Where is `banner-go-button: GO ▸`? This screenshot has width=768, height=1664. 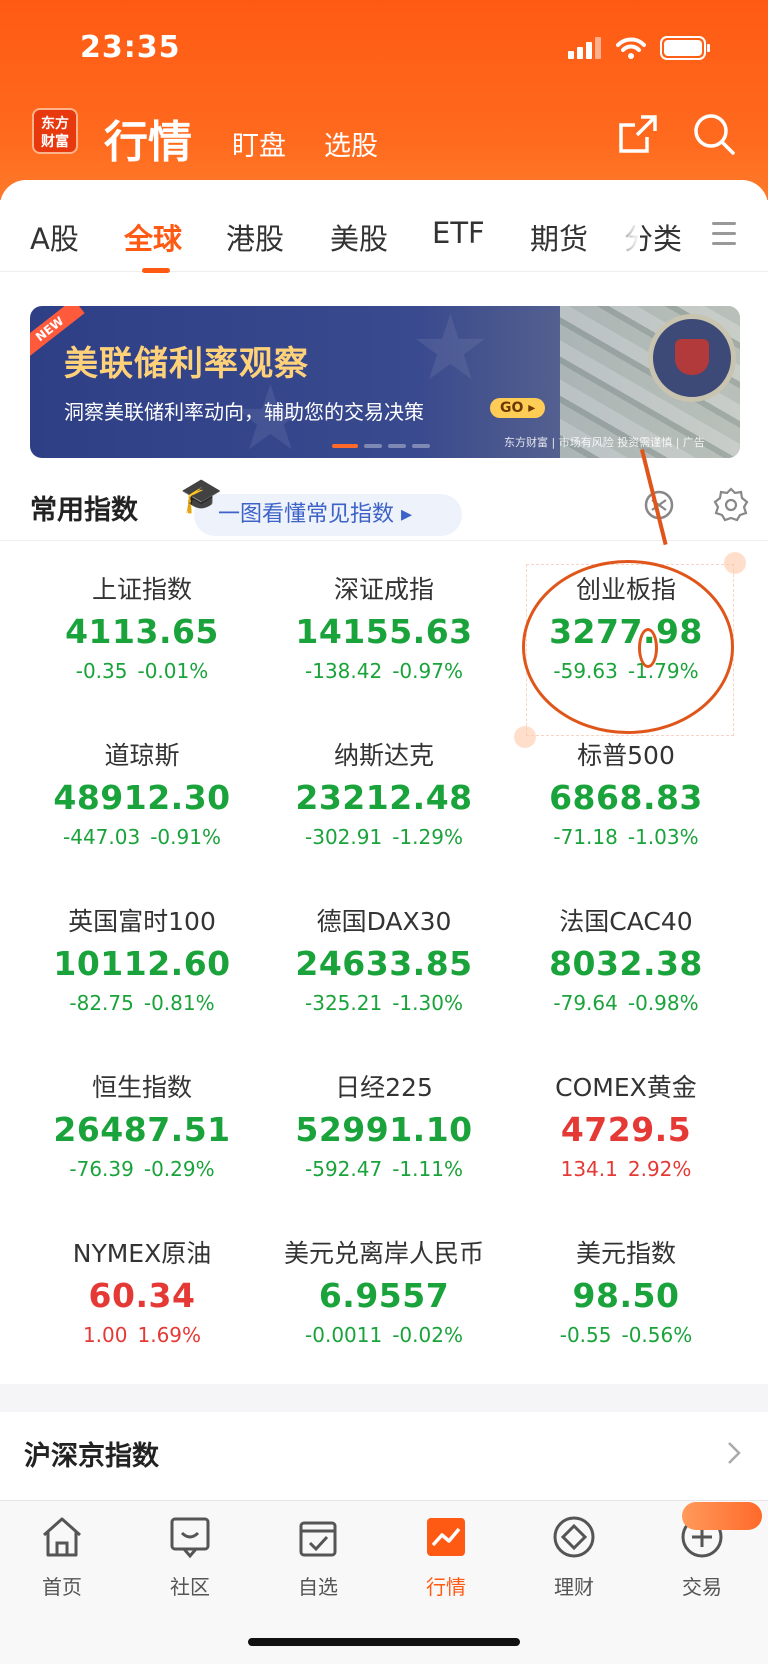 banner-go-button: GO ▸ is located at coordinates (518, 408).